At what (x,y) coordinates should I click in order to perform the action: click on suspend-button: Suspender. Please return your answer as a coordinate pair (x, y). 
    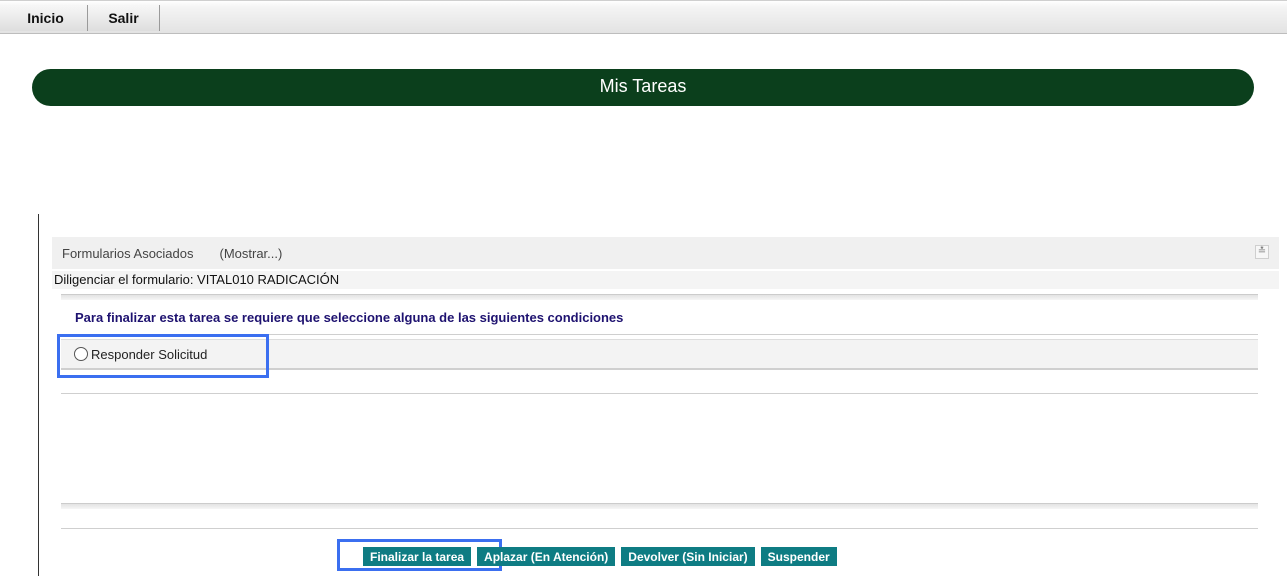
    Looking at the image, I should click on (798, 556).